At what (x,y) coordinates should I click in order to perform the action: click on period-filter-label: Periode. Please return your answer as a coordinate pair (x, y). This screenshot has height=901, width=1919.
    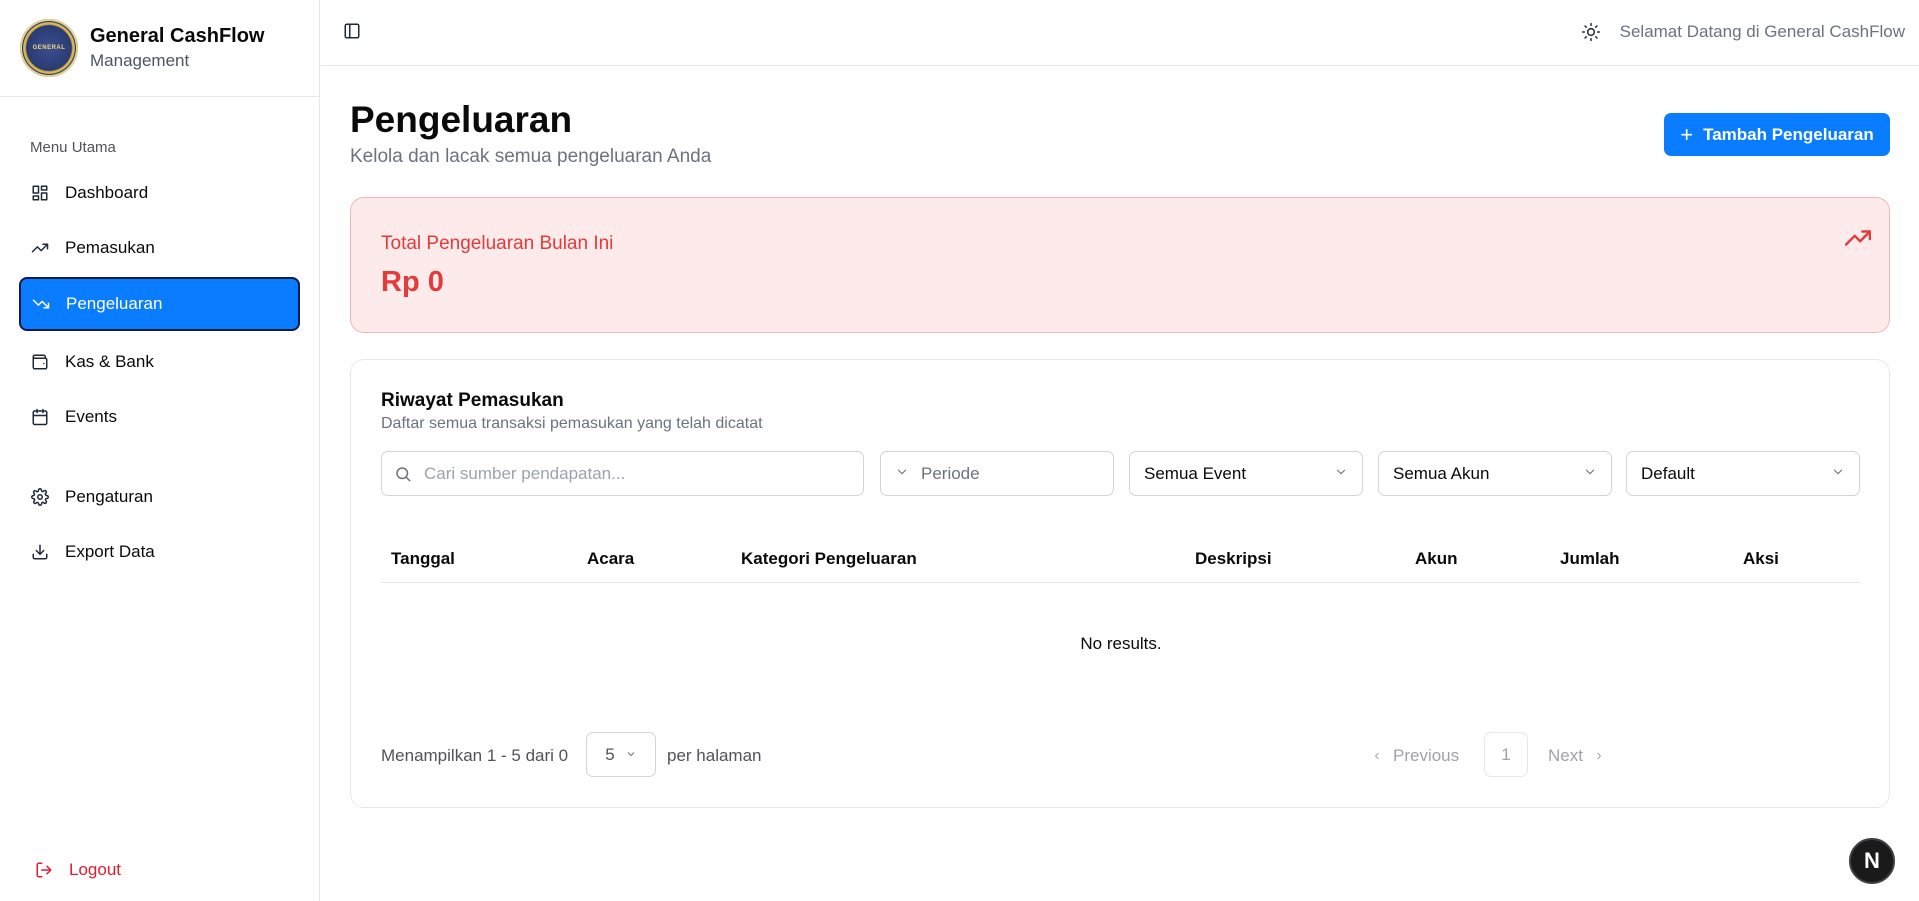
    Looking at the image, I should click on (950, 473).